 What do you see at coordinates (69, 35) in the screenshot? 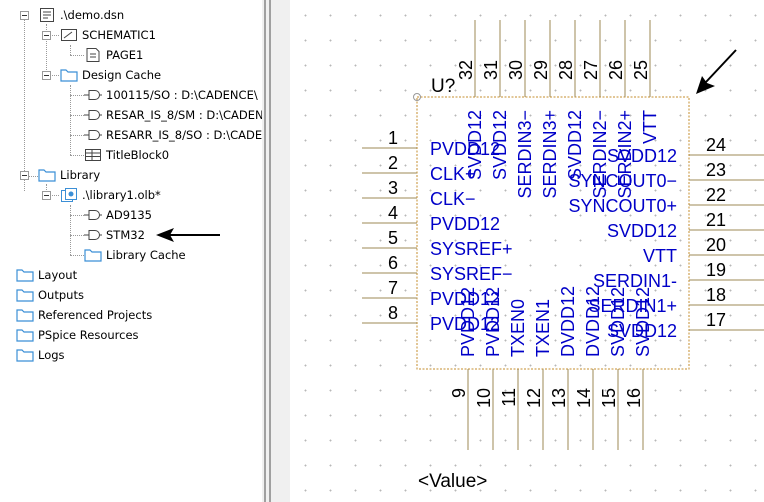
I see `schematic-folder-icon` at bounding box center [69, 35].